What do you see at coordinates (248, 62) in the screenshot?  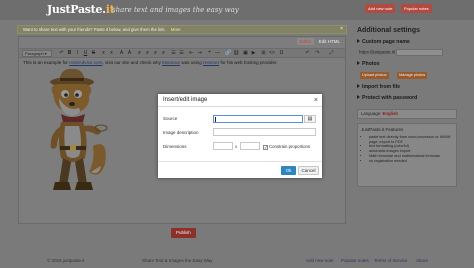 I see `content-text: for his web hosting provider.` at bounding box center [248, 62].